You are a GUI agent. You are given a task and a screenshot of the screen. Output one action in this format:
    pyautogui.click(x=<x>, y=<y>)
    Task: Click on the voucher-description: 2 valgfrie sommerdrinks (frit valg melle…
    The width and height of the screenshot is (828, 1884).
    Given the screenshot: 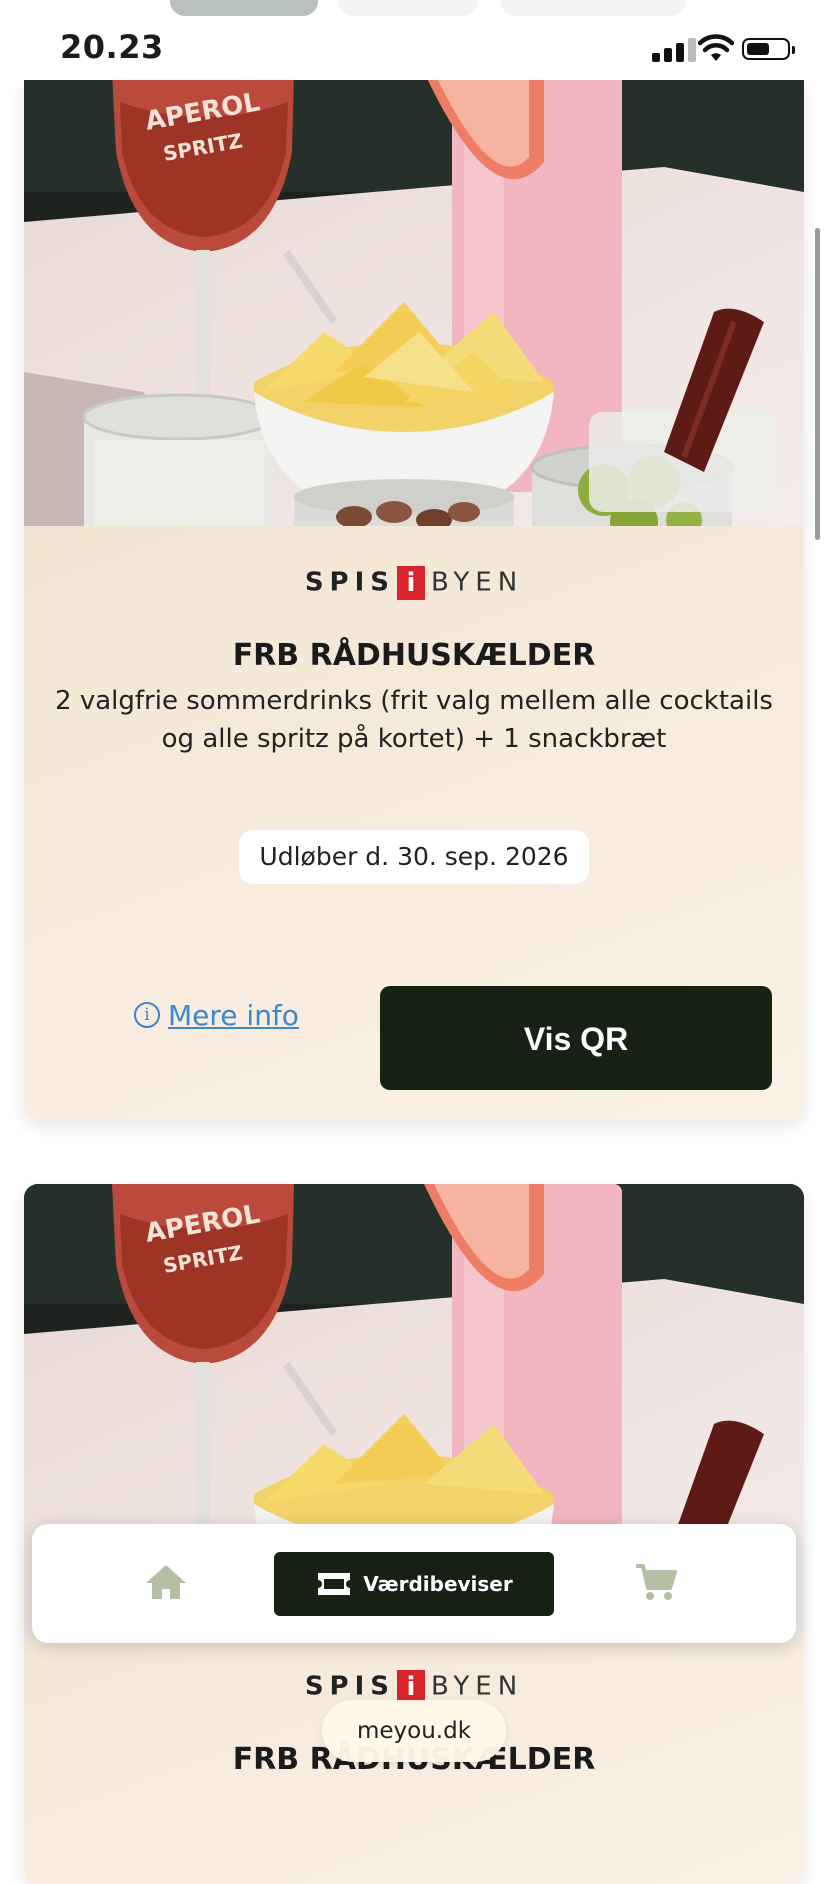 What is the action you would take?
    pyautogui.click(x=414, y=720)
    